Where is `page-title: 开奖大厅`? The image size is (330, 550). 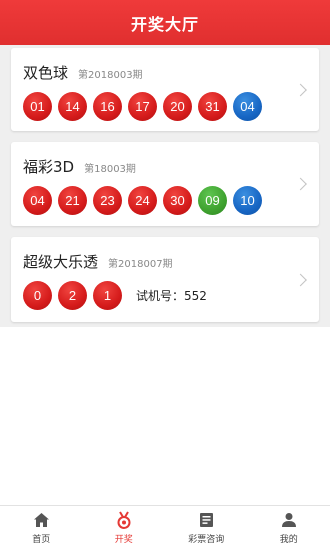 page-title: 开奖大厅 is located at coordinates (164, 24).